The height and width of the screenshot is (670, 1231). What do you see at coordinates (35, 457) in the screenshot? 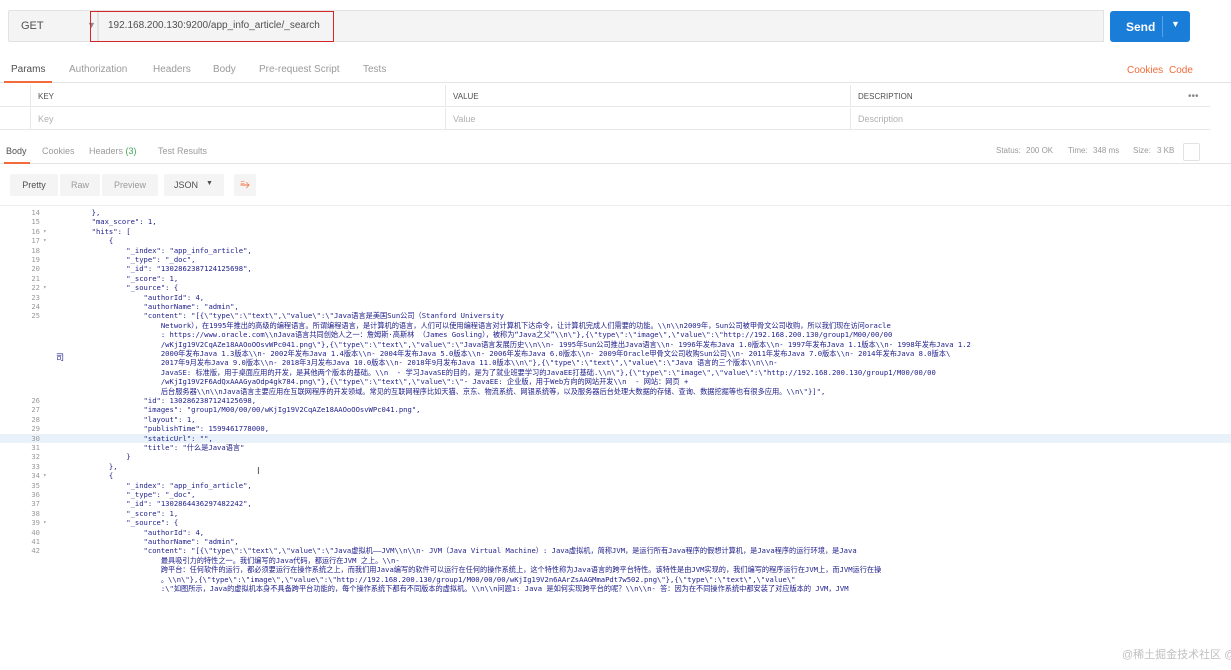
I see `line-number: 32` at bounding box center [35, 457].